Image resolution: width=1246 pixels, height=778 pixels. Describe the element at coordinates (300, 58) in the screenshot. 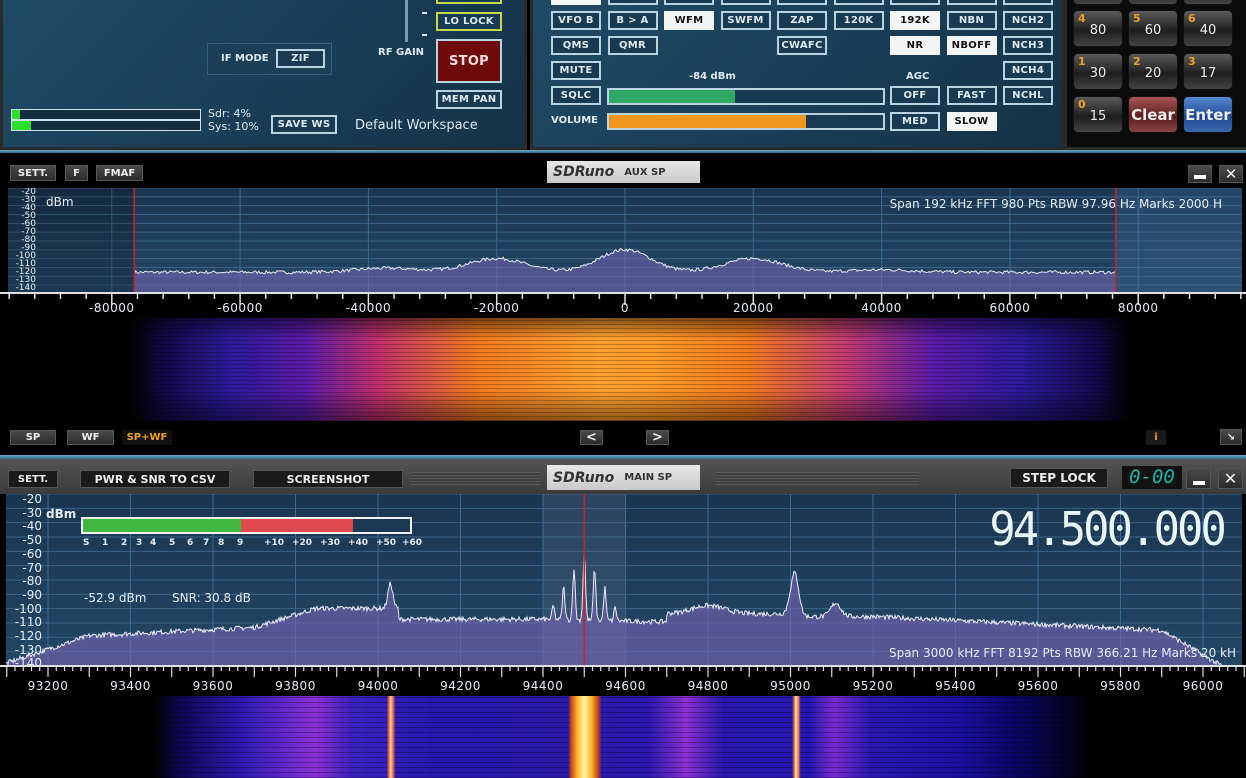

I see `if-mode-zif-button: ZIF` at that location.